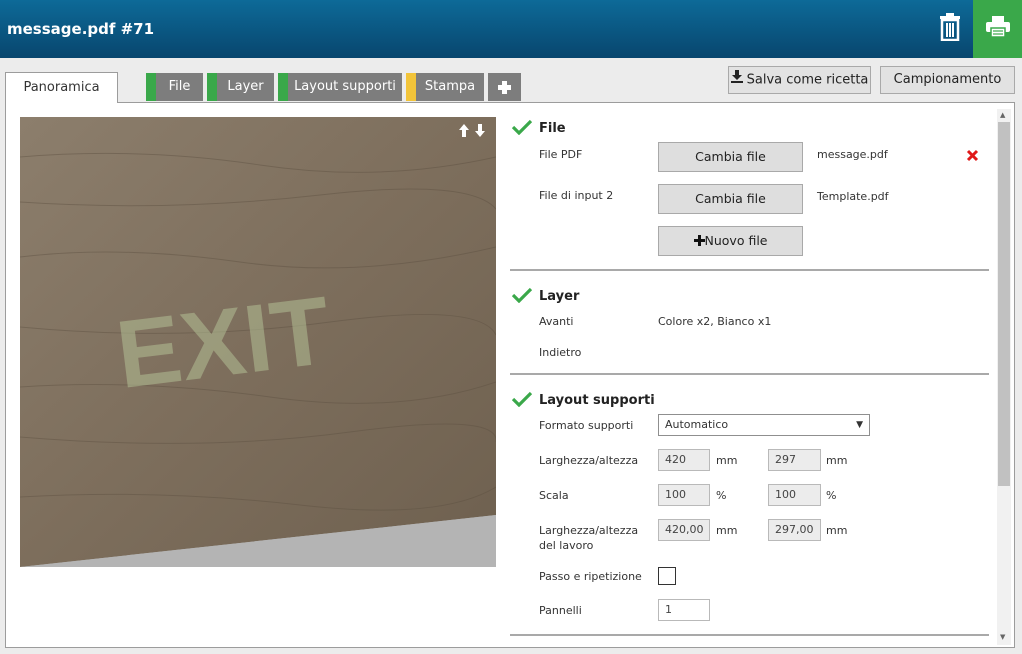  I want to click on new-file-label: Nuovo file, so click(736, 240).